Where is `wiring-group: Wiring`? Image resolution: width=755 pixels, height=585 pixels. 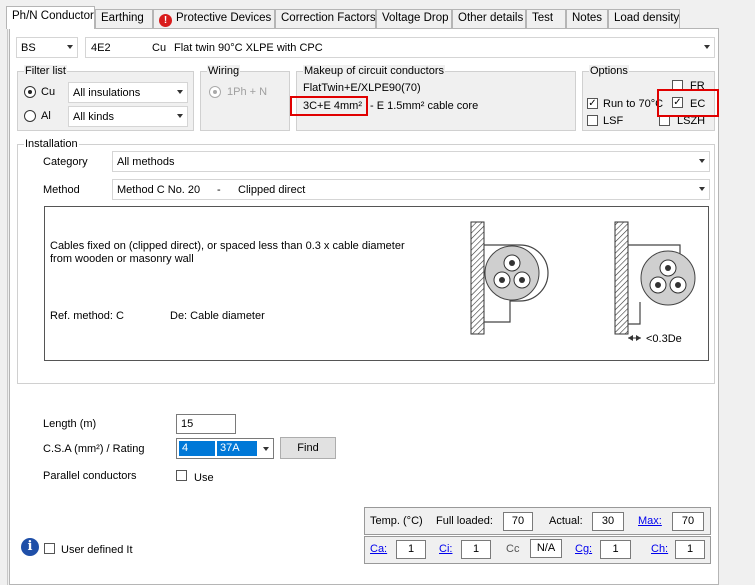 wiring-group: Wiring is located at coordinates (245, 98).